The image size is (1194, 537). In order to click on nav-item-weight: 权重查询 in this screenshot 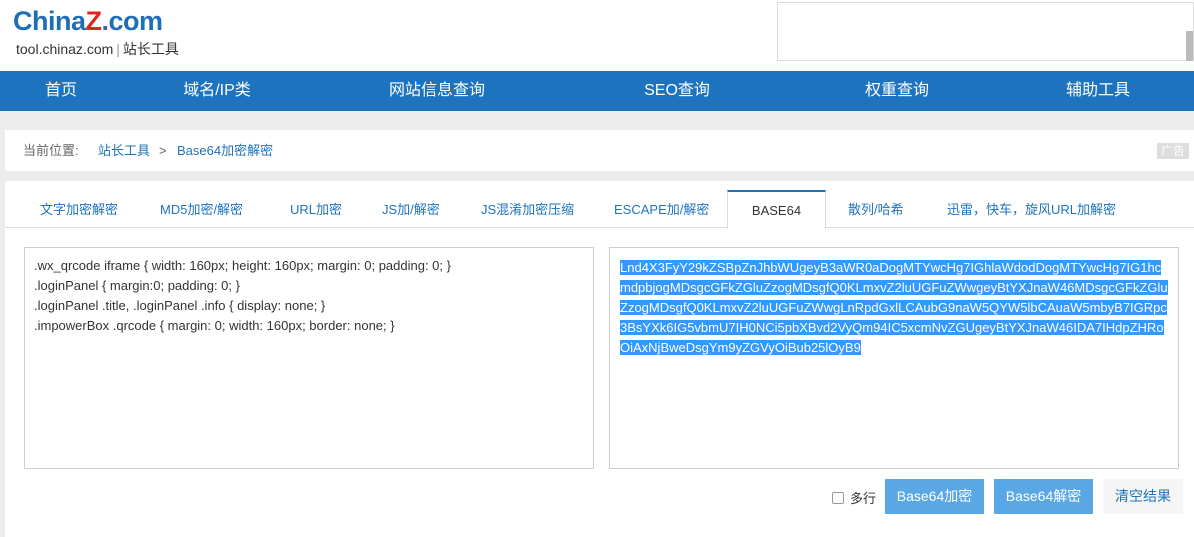, I will do `click(897, 91)`.